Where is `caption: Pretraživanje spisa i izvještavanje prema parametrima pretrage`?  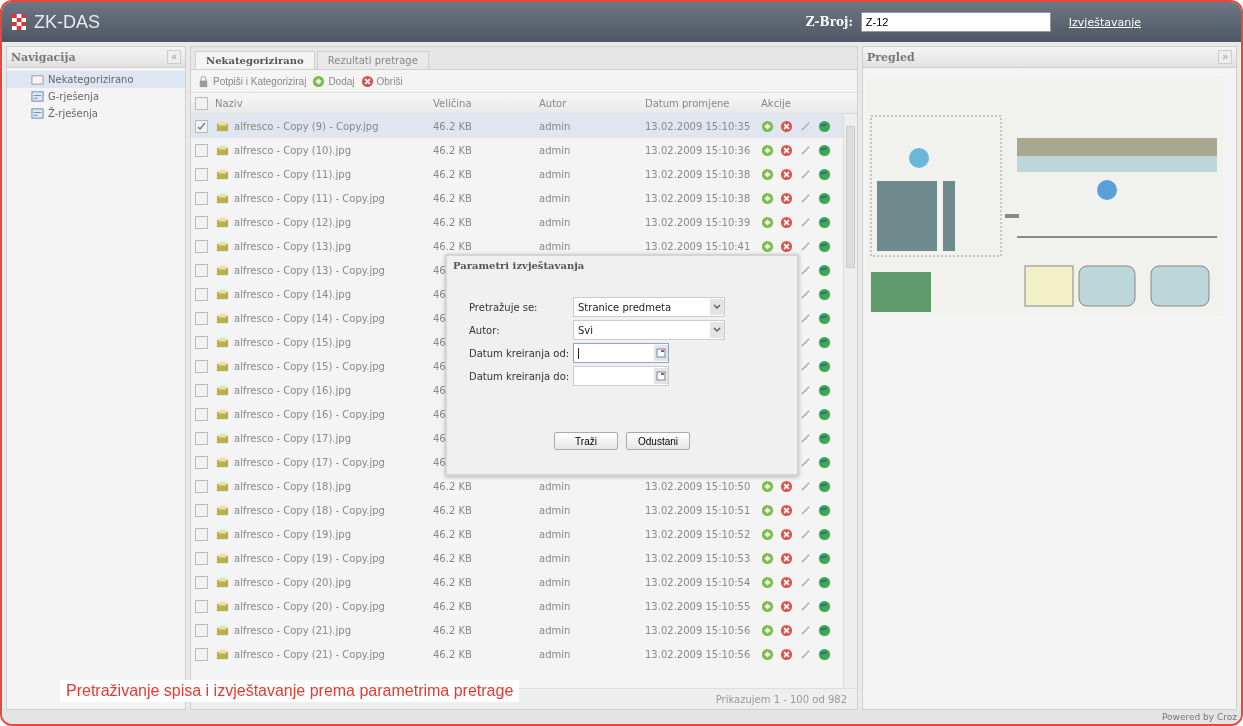
caption: Pretraživanje spisa i izvještavanje prema parametrima pretrage is located at coordinates (290, 691).